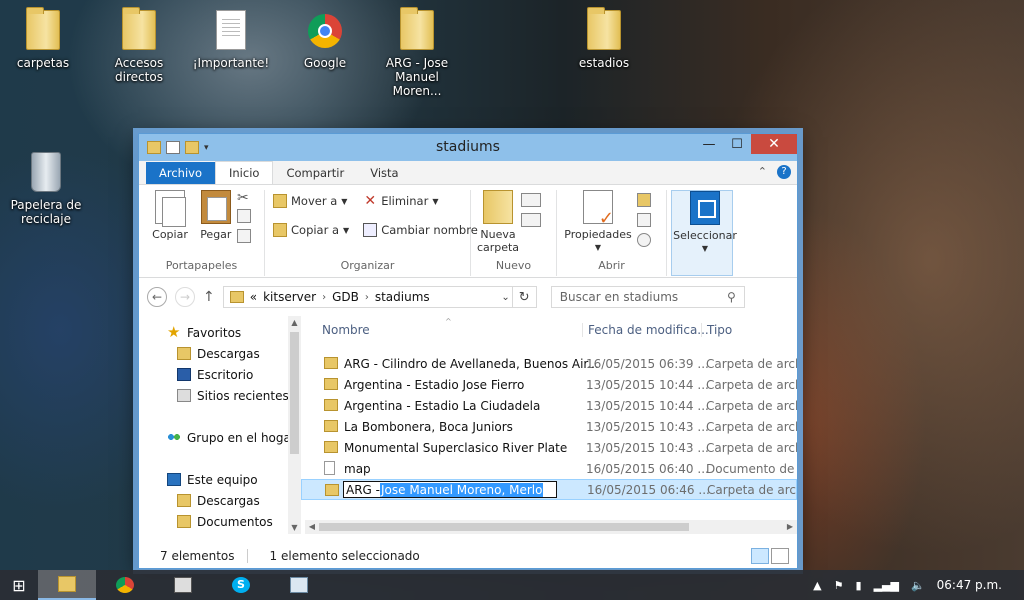 Image resolution: width=1024 pixels, height=600 pixels. What do you see at coordinates (185, 297) in the screenshot?
I see `forward-button: →` at bounding box center [185, 297].